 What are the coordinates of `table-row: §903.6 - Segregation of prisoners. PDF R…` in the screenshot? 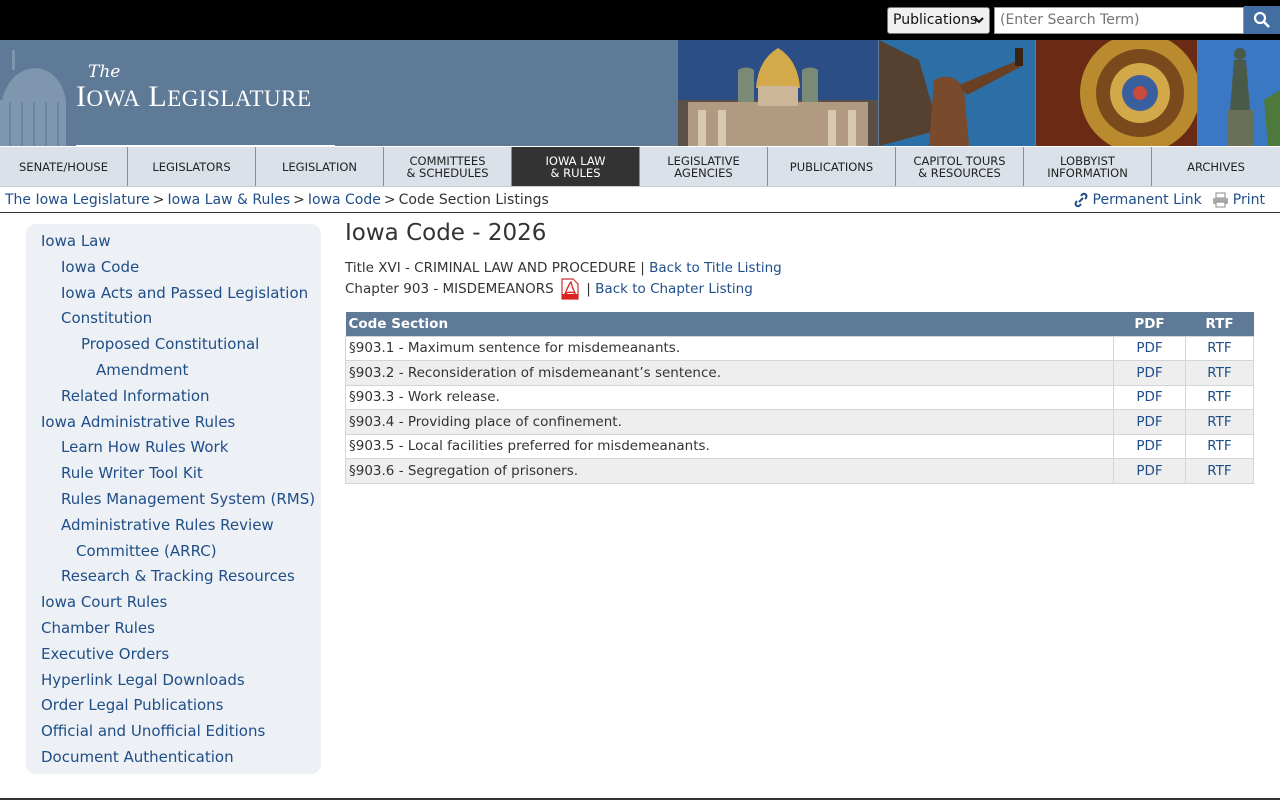 It's located at (799, 471).